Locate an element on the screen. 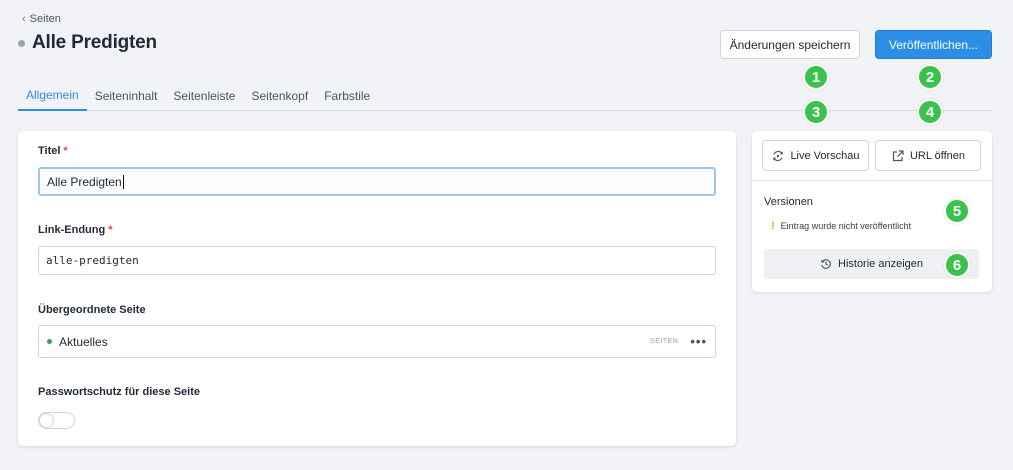 Image resolution: width=1013 pixels, height=470 pixels. parent-page-value: Aktuelles is located at coordinates (83, 342).